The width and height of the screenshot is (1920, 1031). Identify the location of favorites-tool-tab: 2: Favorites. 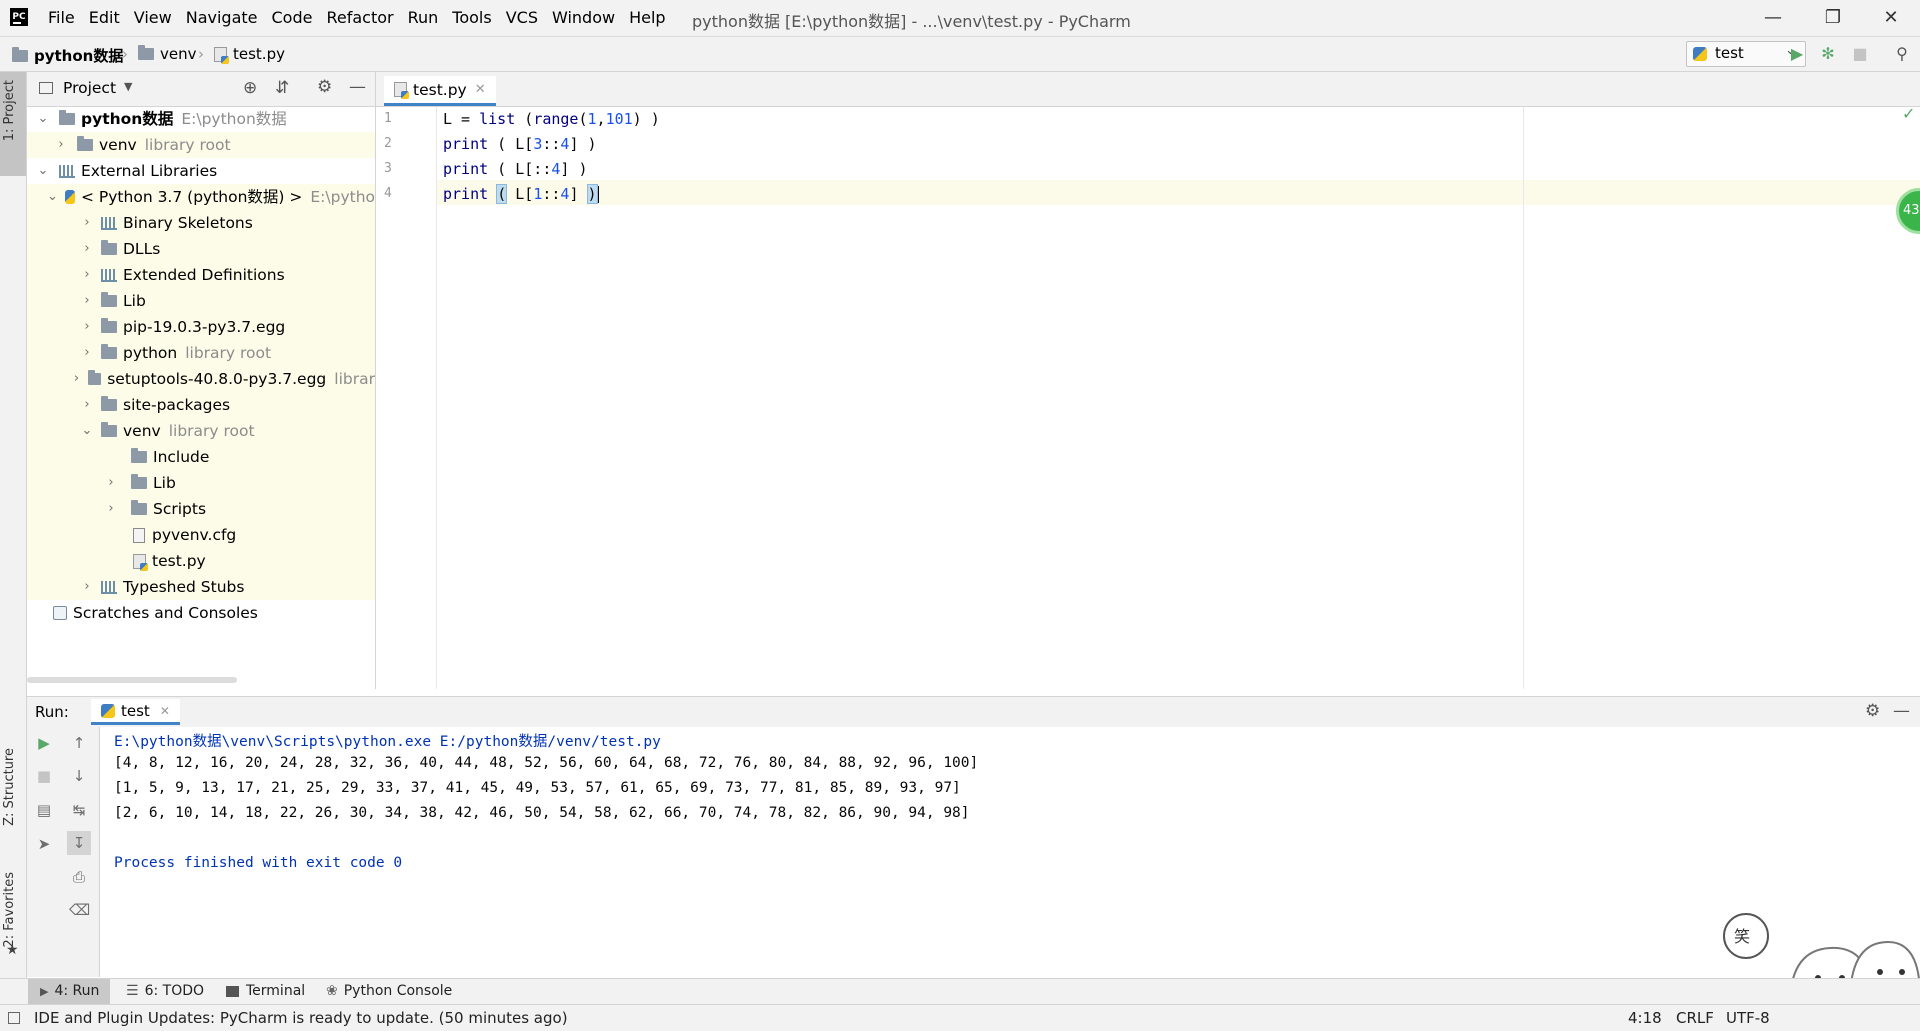
(9, 910).